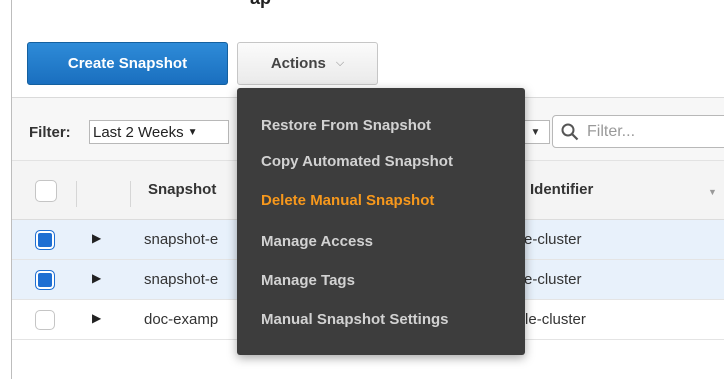 This screenshot has width=724, height=380. I want to click on search-icon, so click(570, 131).